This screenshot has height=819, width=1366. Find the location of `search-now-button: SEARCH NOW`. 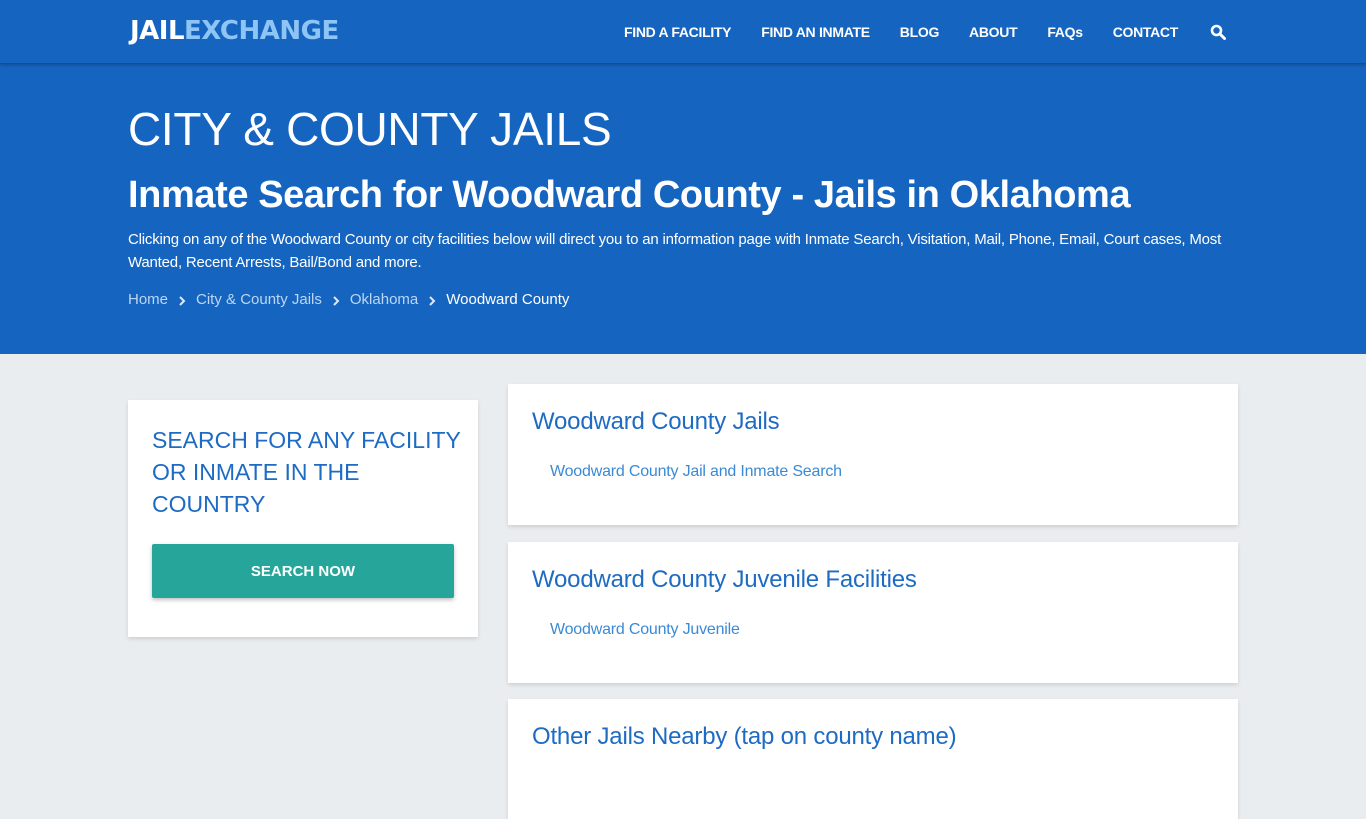

search-now-button: SEARCH NOW is located at coordinates (303, 571).